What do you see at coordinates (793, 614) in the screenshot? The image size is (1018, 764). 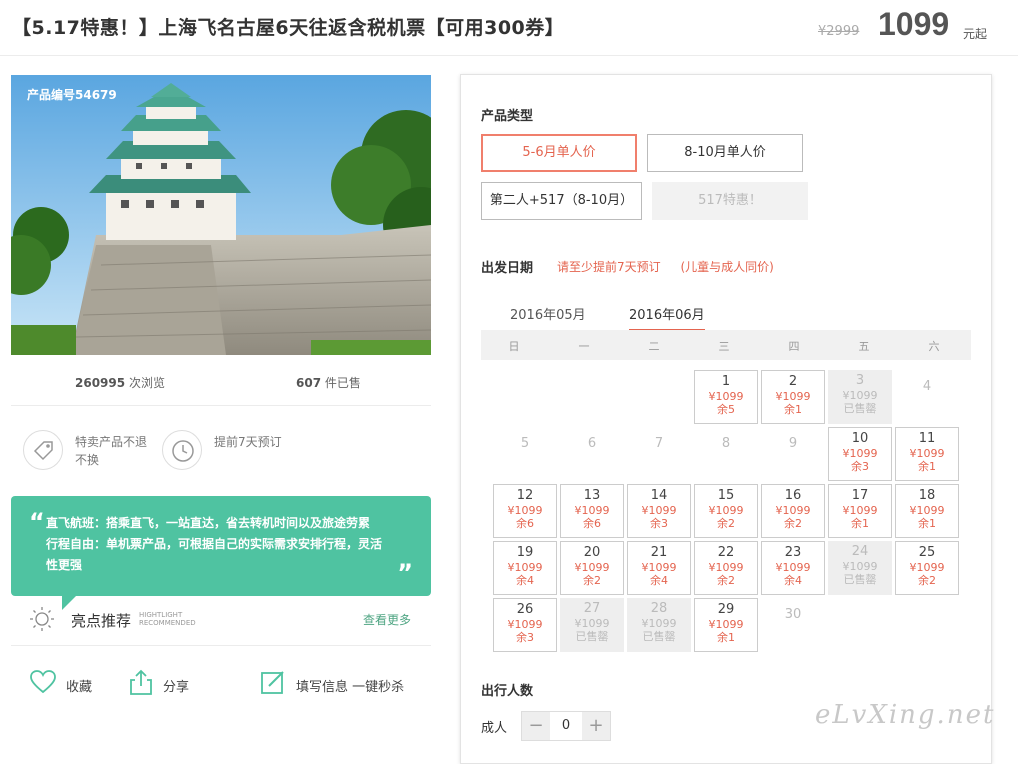 I see `day-number: 30` at bounding box center [793, 614].